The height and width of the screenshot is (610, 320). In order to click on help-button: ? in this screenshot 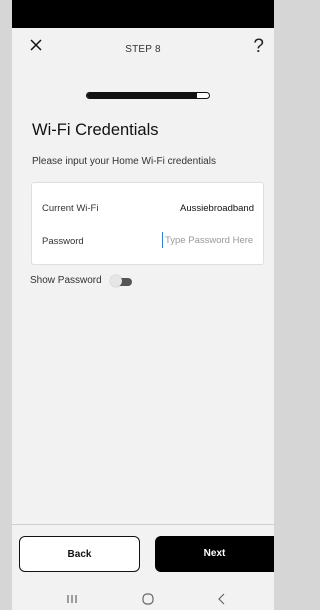, I will do `click(258, 46)`.